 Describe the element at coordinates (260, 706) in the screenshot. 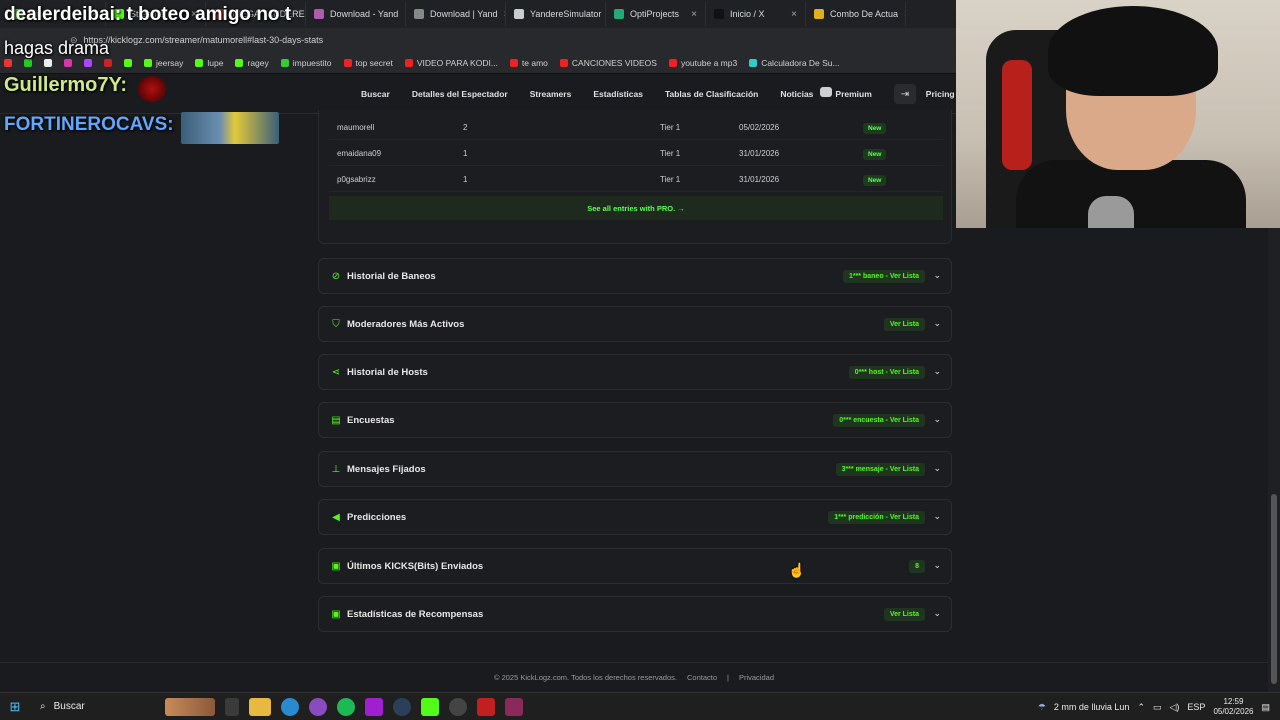

I see `file-explorer-icon` at that location.